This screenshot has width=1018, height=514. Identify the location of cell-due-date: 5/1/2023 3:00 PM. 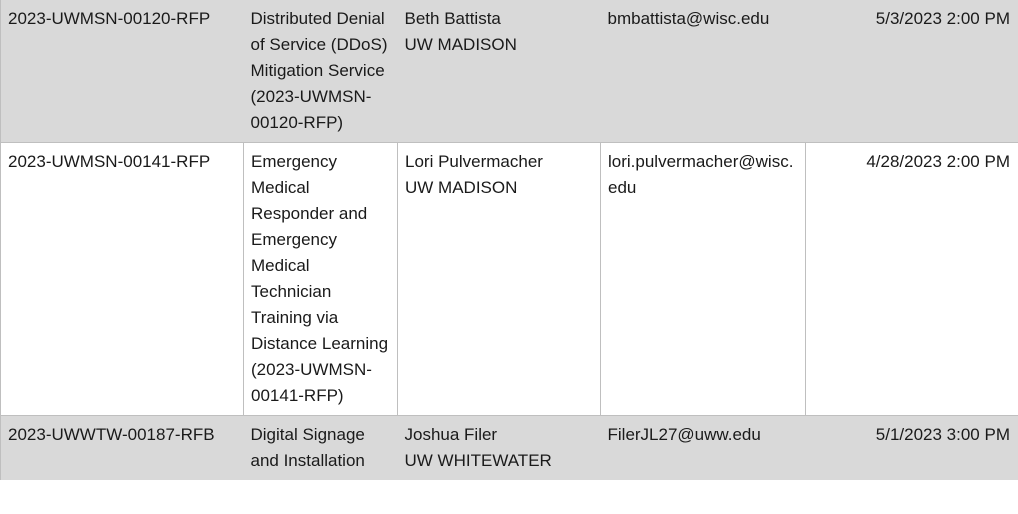
(911, 447).